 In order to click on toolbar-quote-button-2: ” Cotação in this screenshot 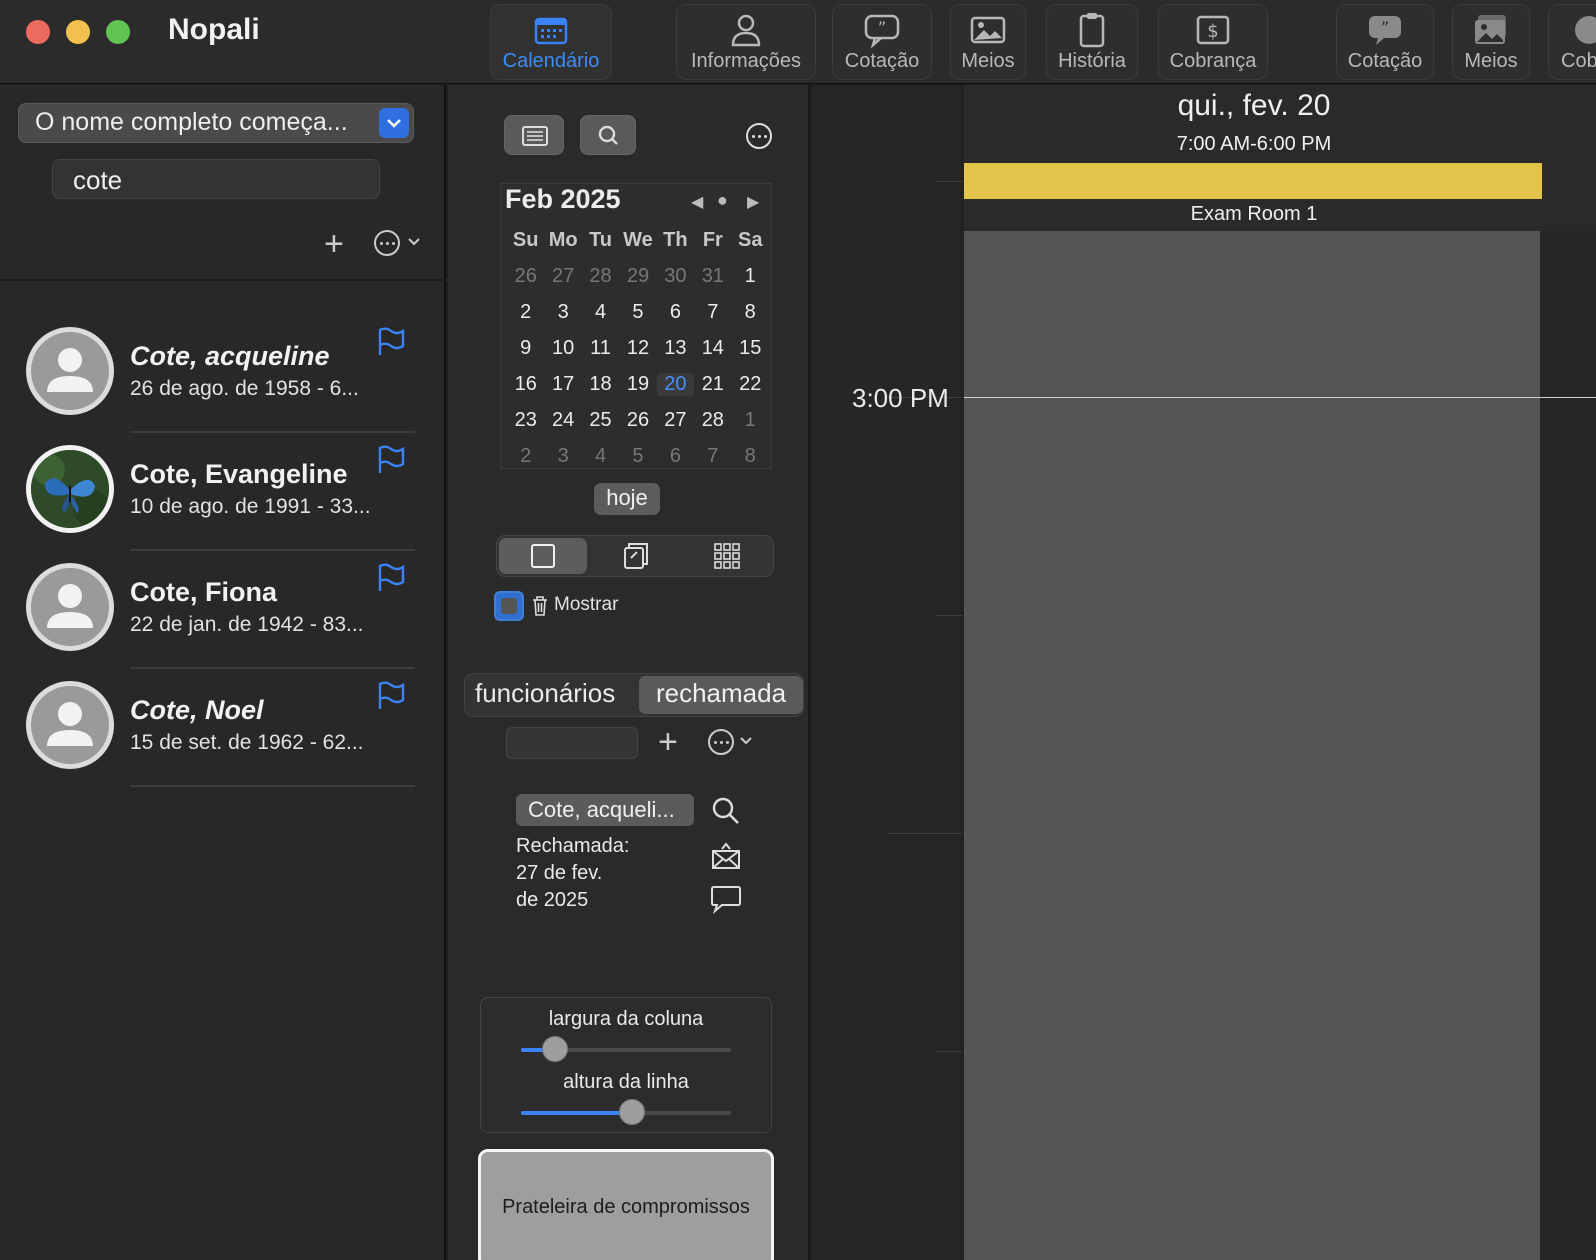, I will do `click(1385, 42)`.